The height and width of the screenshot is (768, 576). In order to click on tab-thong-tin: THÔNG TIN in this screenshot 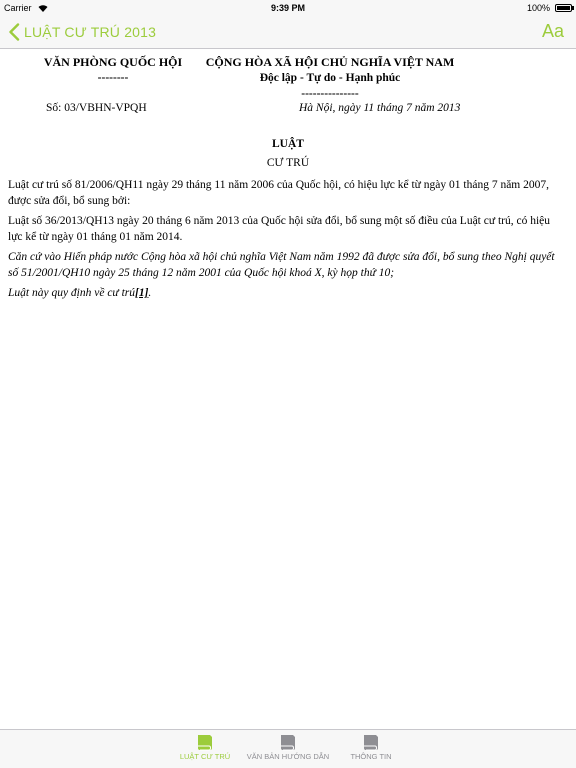, I will do `click(371, 750)`.